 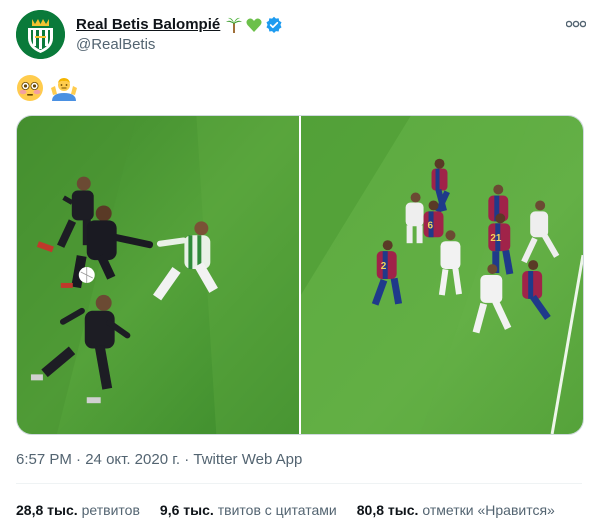 I want to click on tweet-time: 6:57 PM, so click(x=44, y=459).